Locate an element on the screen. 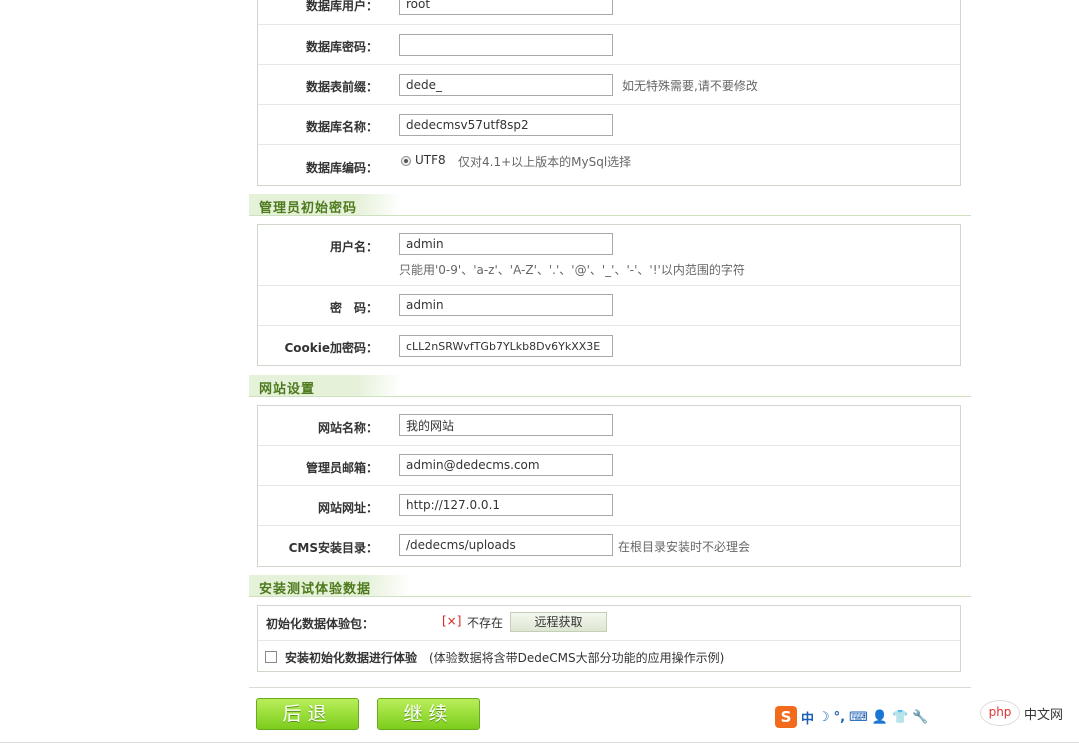 The width and height of the screenshot is (1079, 744). cookie-key-label: Cookie加密码： is located at coordinates (331, 348).